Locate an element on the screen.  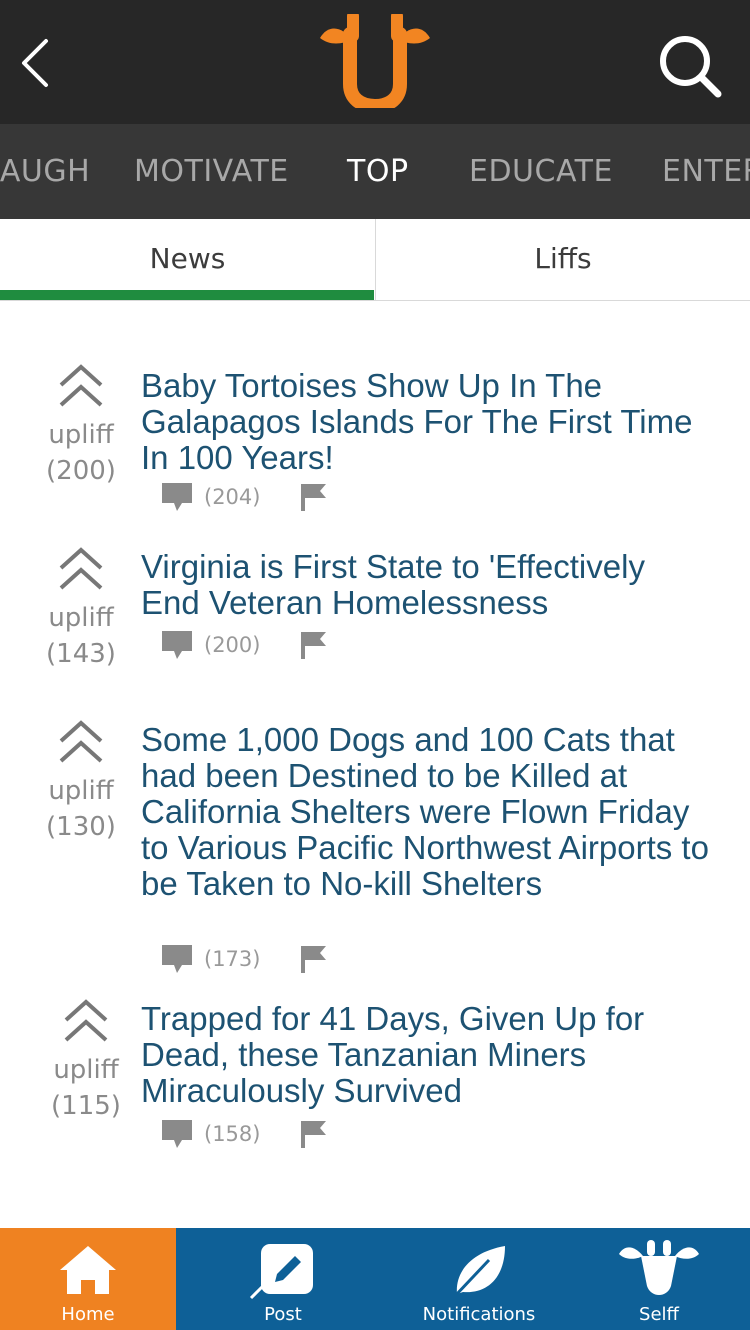
nav-selff: Selff is located at coordinates (659, 1279).